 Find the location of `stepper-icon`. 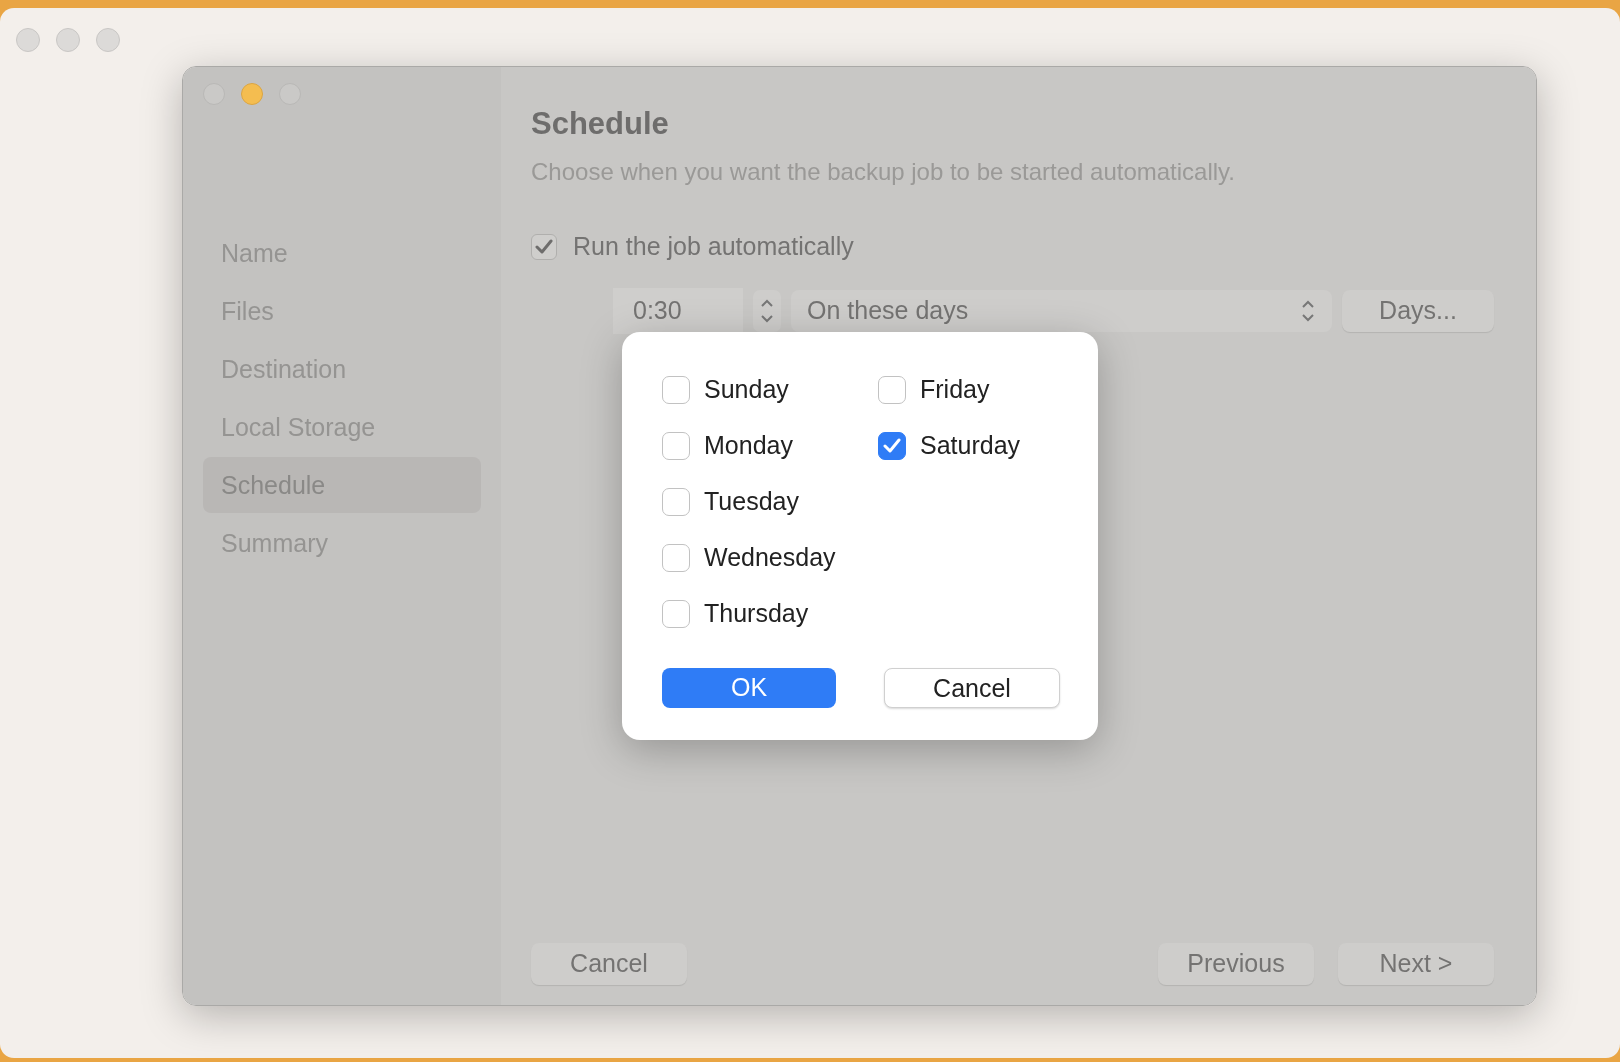

stepper-icon is located at coordinates (767, 310).